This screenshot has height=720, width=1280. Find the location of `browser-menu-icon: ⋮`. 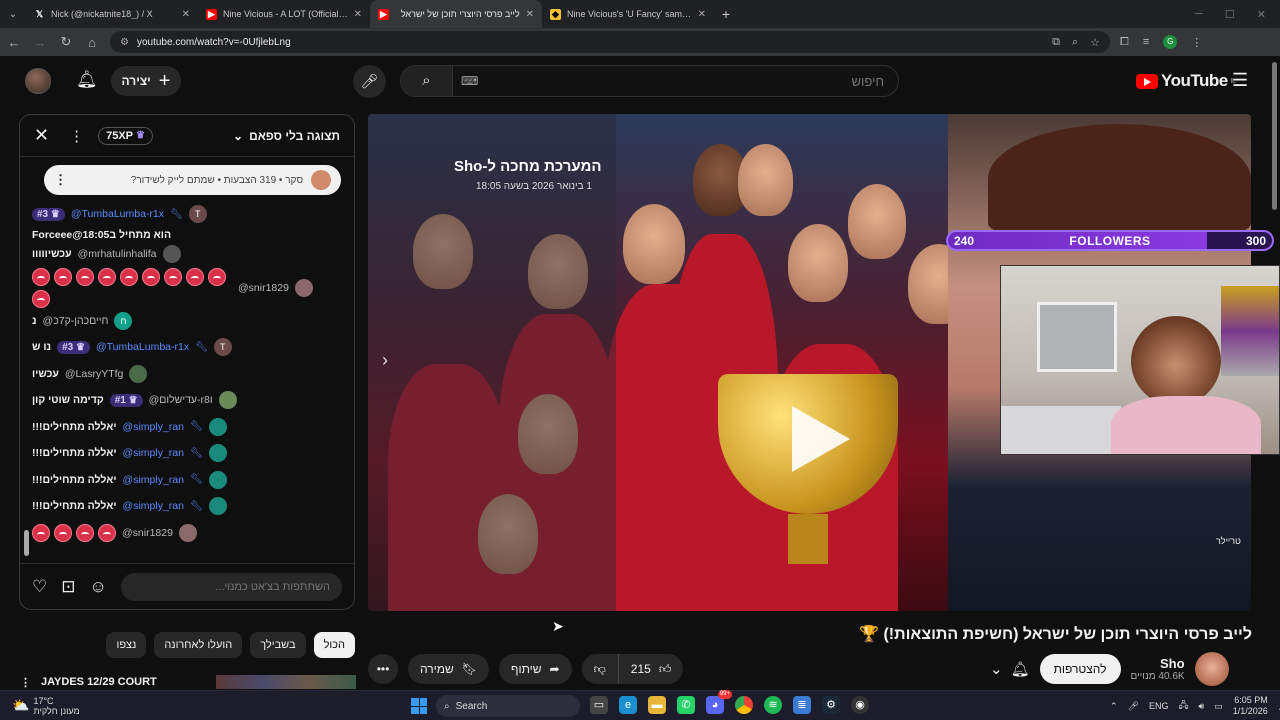

browser-menu-icon: ⋮ is located at coordinates (1196, 42).